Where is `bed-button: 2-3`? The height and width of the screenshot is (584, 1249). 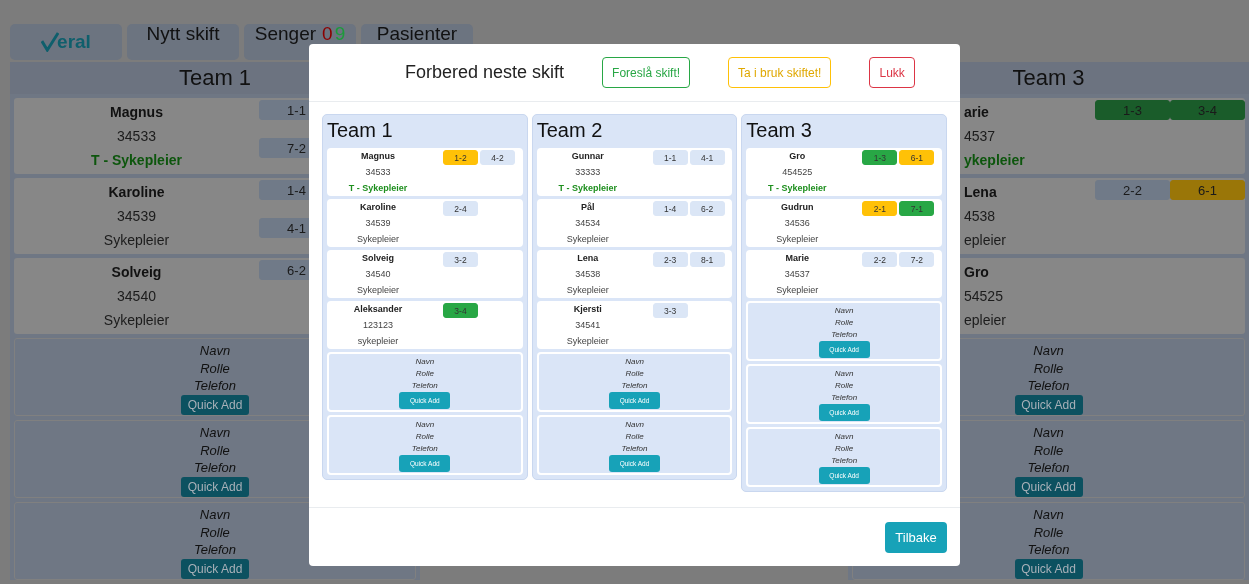
bed-button: 2-3 is located at coordinates (670, 259).